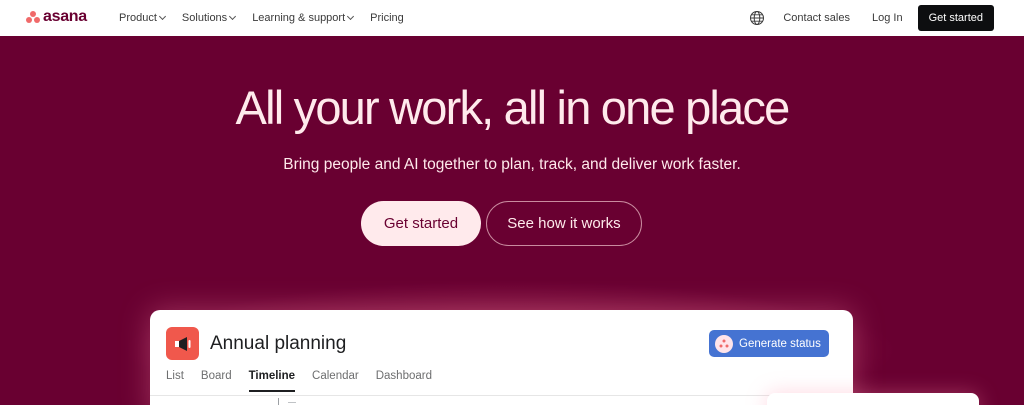 Image resolution: width=1024 pixels, height=405 pixels. Describe the element at coordinates (175, 381) in the screenshot. I see `tab-list: List` at that location.